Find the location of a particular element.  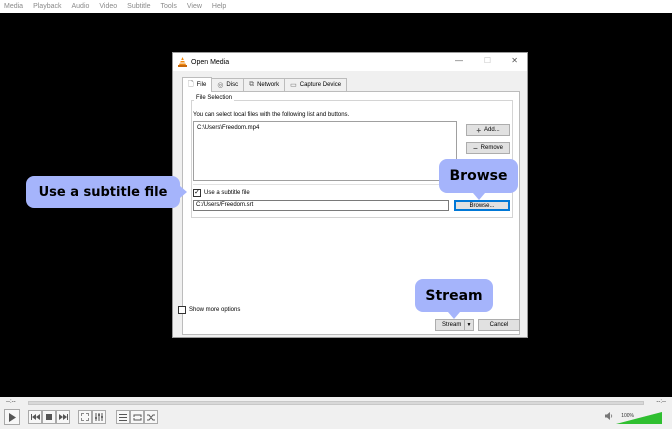

callout-stream-text: Stream is located at coordinates (454, 295).